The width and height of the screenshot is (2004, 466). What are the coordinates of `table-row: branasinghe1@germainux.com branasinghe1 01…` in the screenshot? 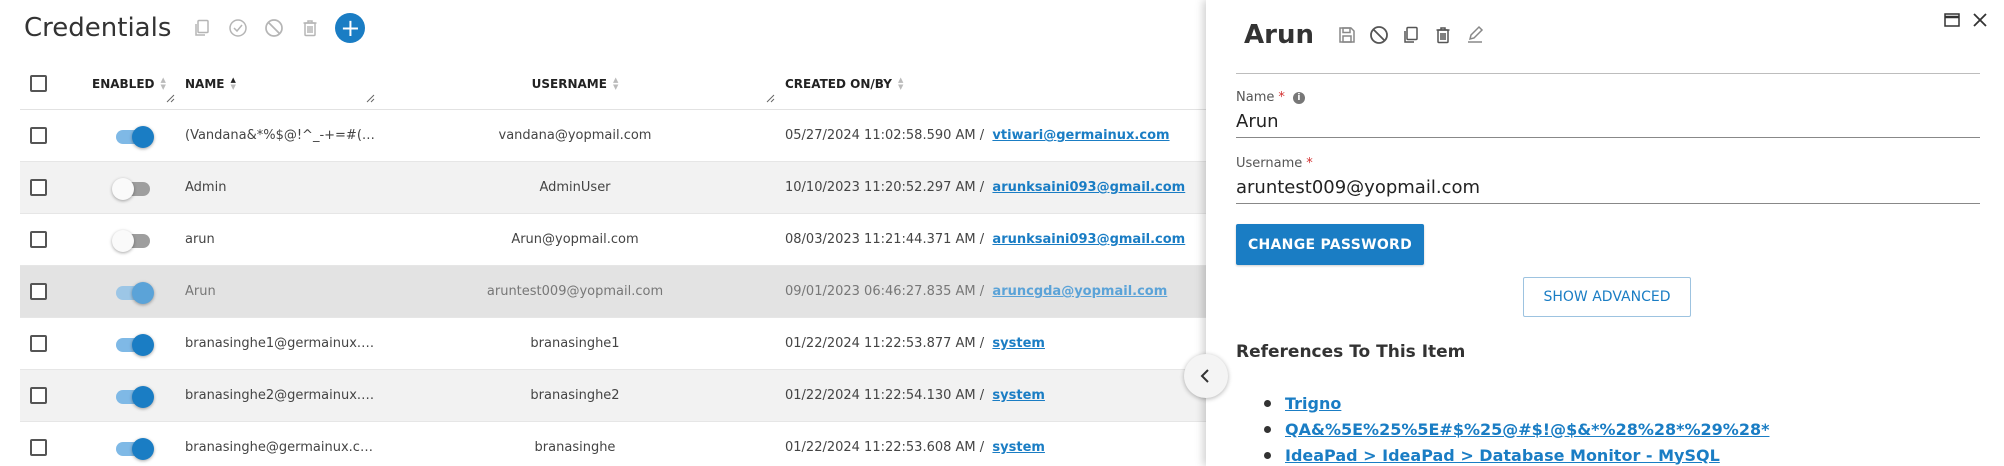 It's located at (615, 344).